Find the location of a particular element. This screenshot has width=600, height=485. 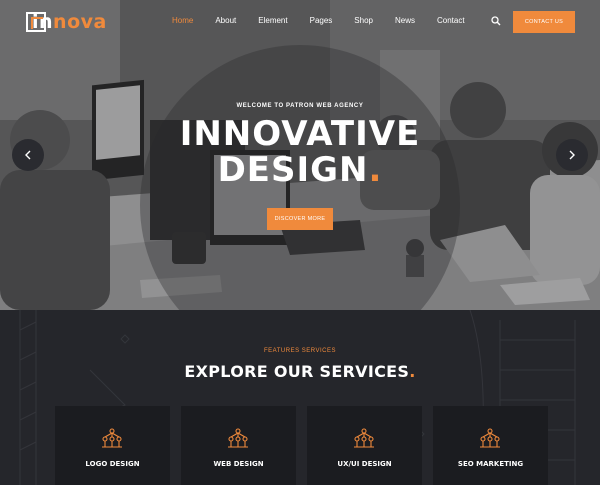

services-eyebrow: FEATURES SERVICES is located at coordinates (300, 351).